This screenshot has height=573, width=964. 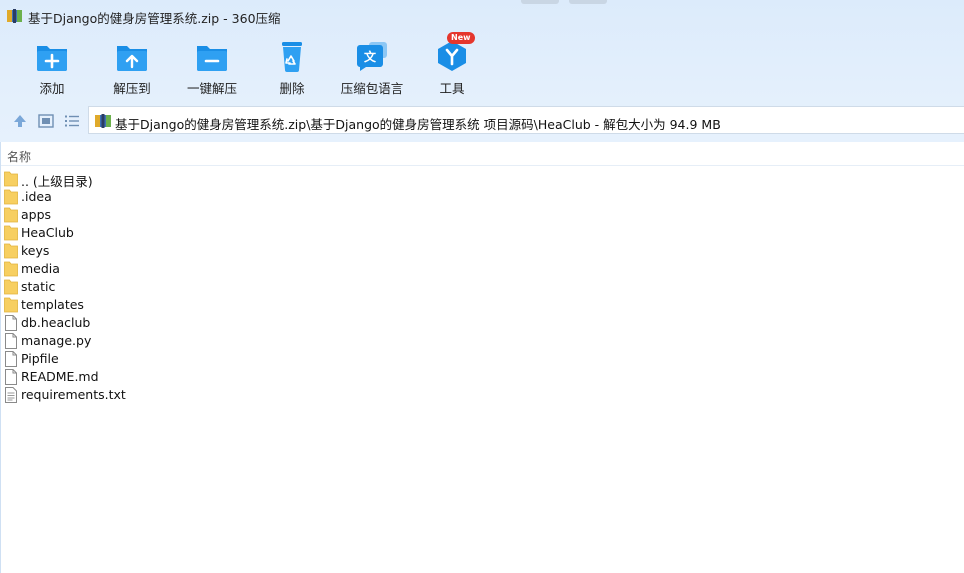 What do you see at coordinates (482, 165) in the screenshot?
I see `header-divider` at bounding box center [482, 165].